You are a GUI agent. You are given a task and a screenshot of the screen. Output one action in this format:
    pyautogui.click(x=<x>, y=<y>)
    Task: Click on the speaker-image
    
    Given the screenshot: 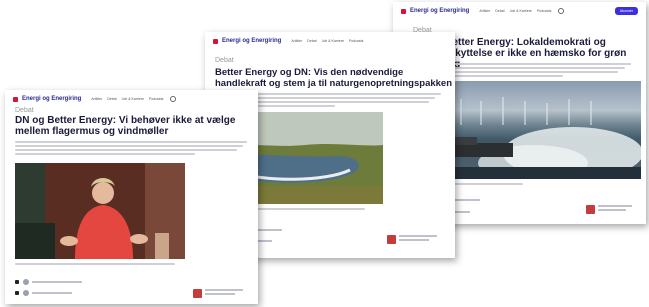 What is the action you would take?
    pyautogui.click(x=100, y=211)
    